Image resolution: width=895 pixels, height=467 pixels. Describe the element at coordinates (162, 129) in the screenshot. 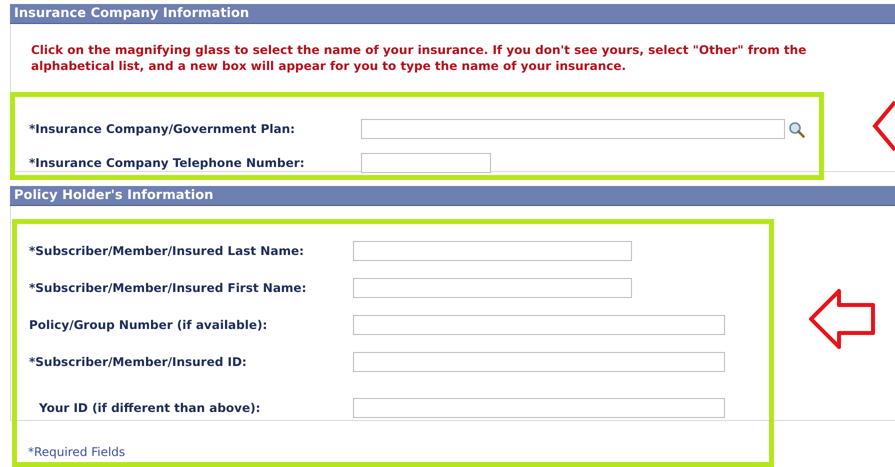

I see `field-label: *Insurance Company/Government Plan:` at that location.